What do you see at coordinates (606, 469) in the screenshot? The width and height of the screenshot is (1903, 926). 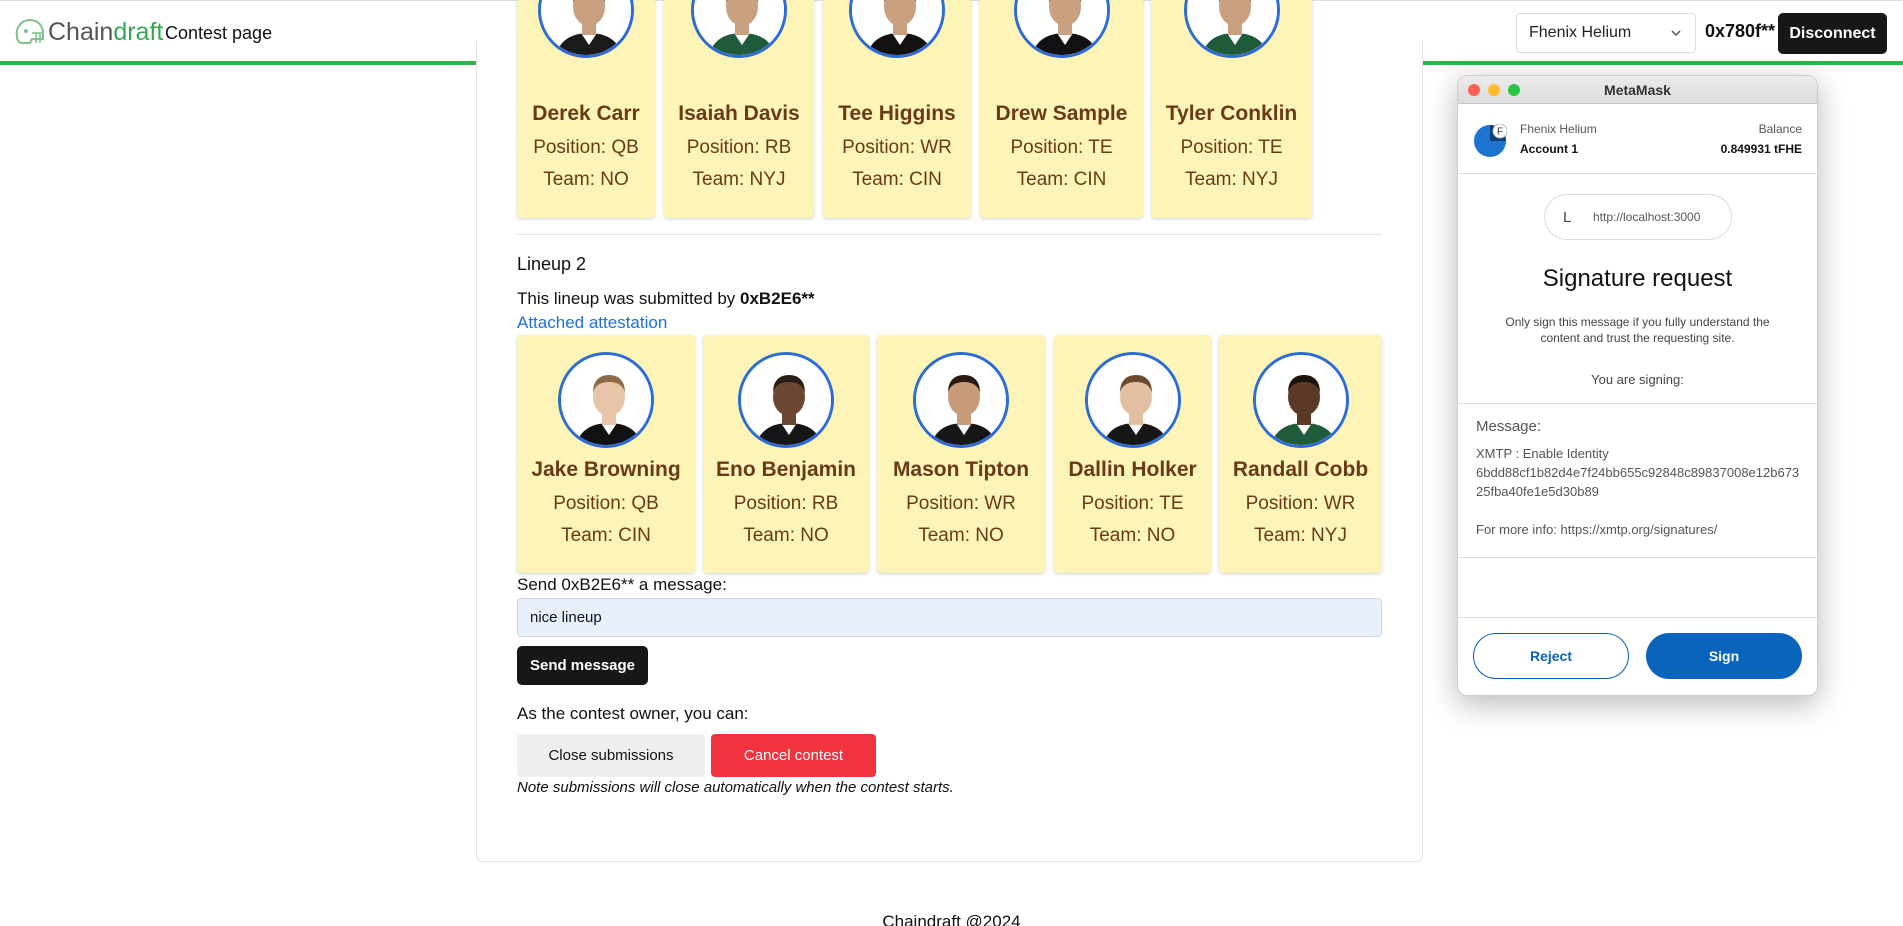 I see `player-name: Jake Browning` at bounding box center [606, 469].